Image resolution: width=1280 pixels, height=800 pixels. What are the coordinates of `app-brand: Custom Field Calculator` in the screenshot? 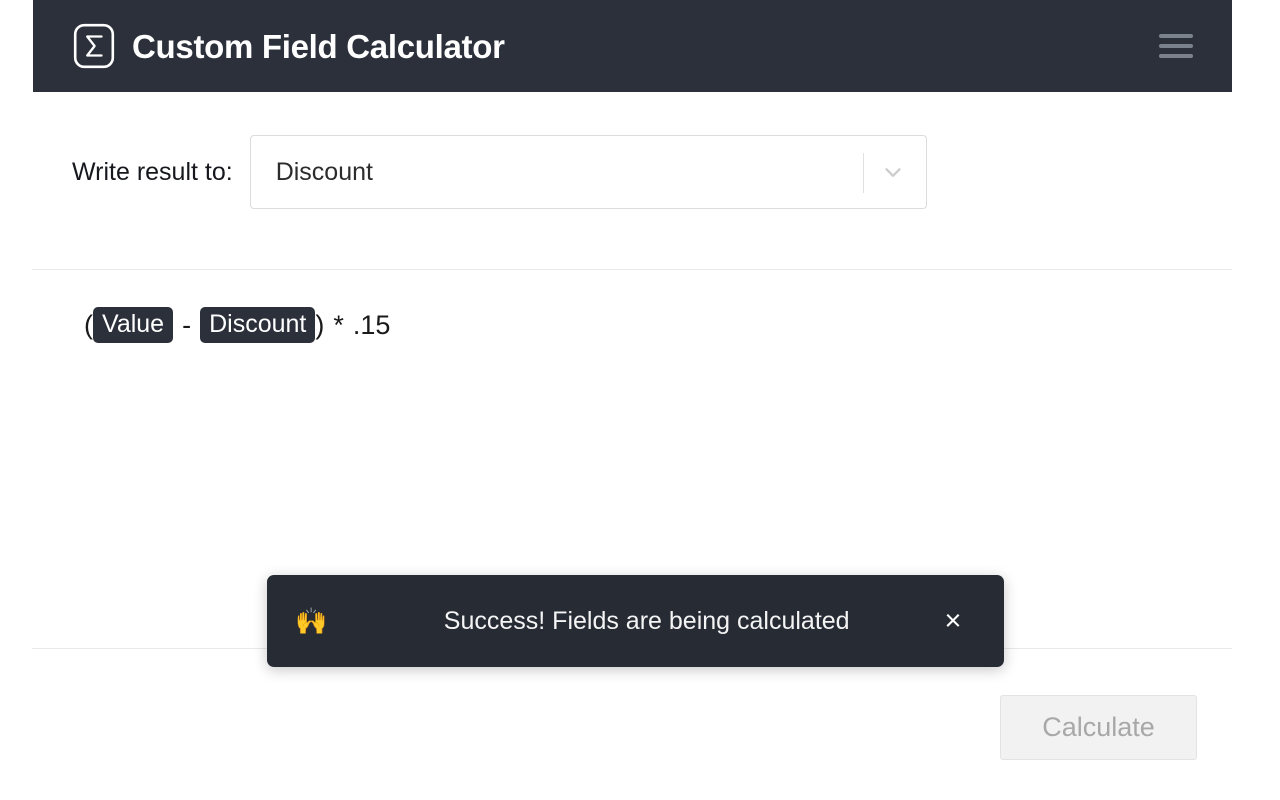 It's located at (614, 46).